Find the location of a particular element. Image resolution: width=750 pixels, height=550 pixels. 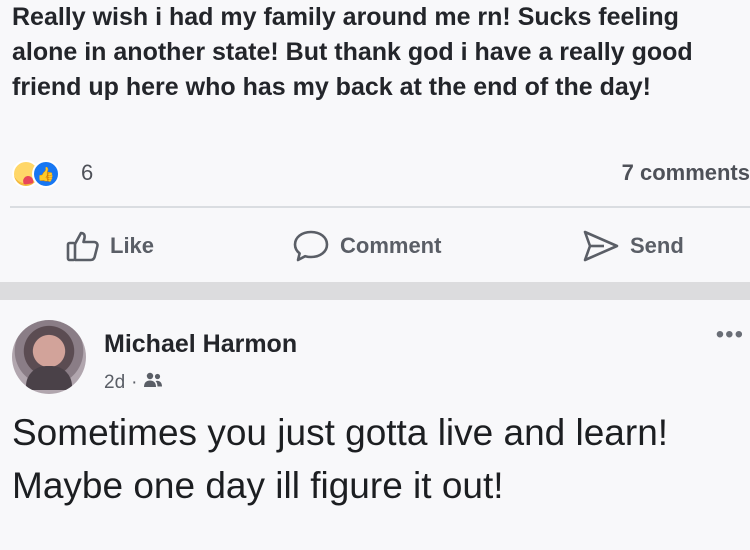

like-reaction-icon: 👍 is located at coordinates (46, 174).